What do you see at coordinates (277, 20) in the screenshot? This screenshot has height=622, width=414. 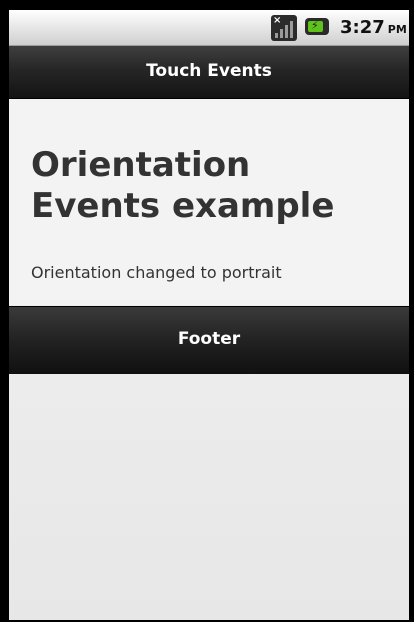 I see `no-sim-x-icon: ×` at bounding box center [277, 20].